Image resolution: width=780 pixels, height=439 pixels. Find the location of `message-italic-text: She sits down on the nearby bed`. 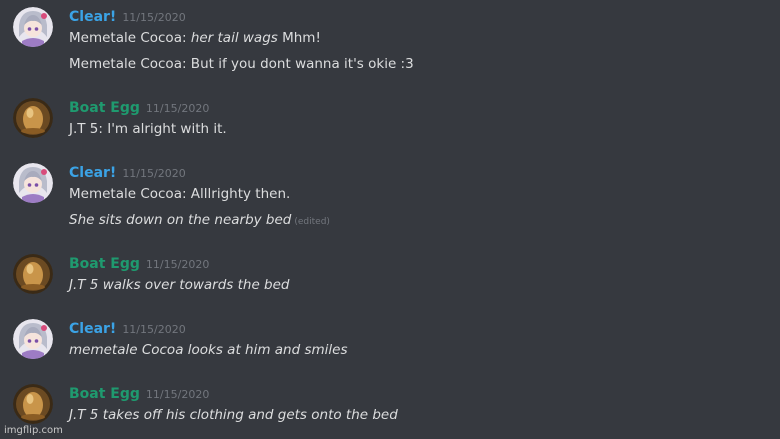

message-italic-text: She sits down on the nearby bed is located at coordinates (180, 220).